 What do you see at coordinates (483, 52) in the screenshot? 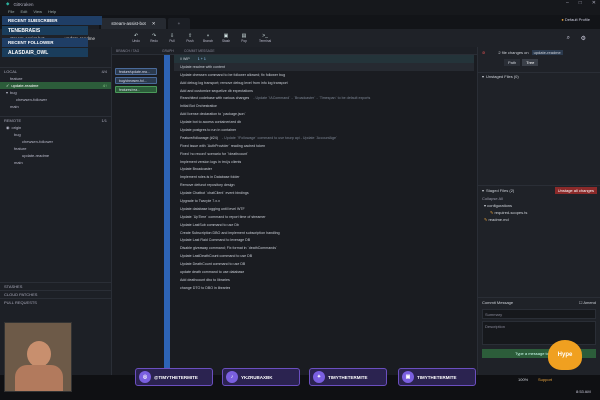
I see `discard-icon: ⊘` at bounding box center [483, 52].